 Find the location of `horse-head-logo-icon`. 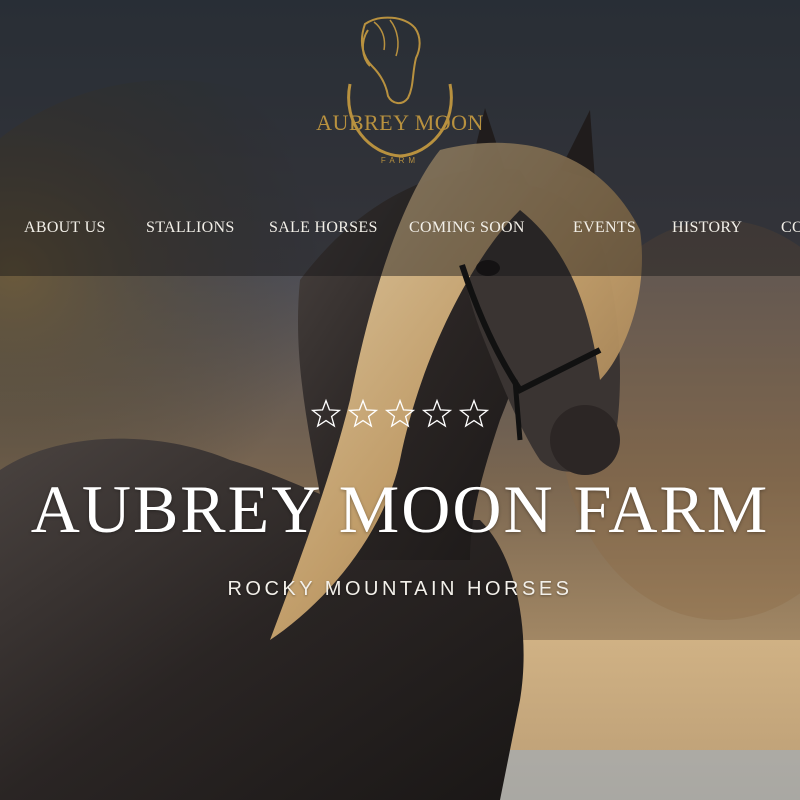

horse-head-logo-icon is located at coordinates (400, 87).